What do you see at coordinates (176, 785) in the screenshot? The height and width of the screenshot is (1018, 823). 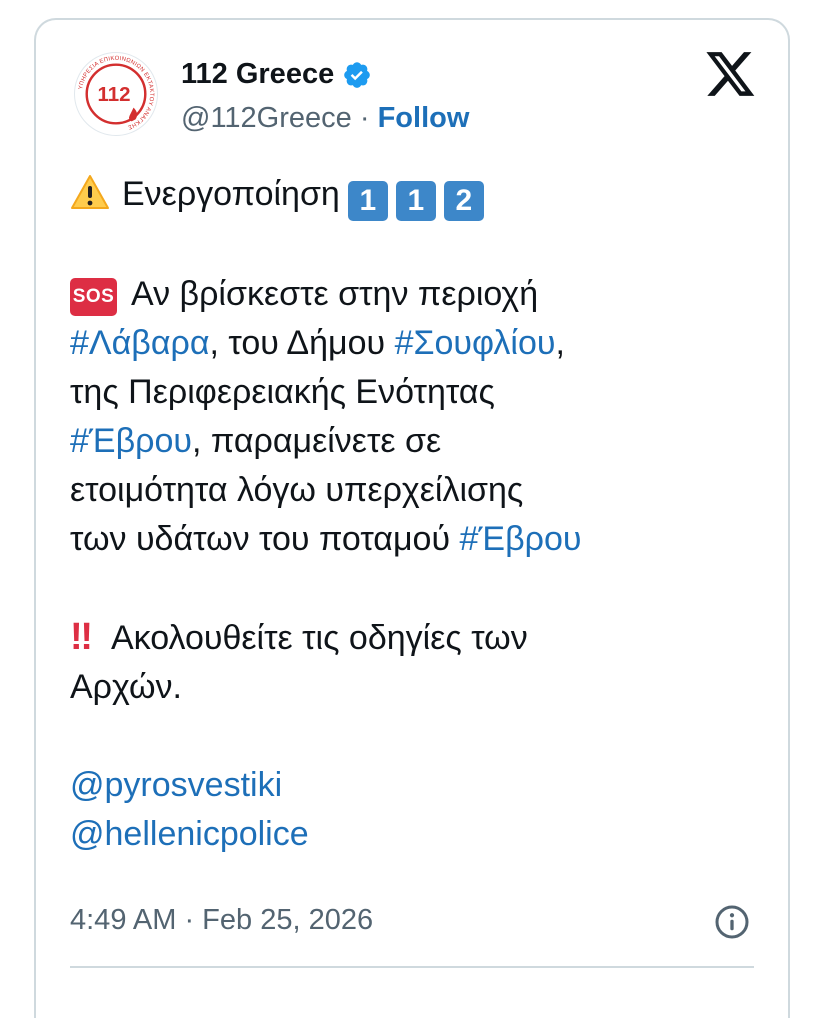 I see `mention-link: @pyrosvestiki` at bounding box center [176, 785].